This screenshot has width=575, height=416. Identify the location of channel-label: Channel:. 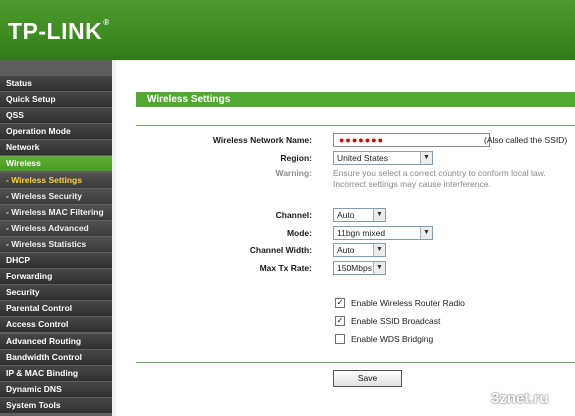
(293, 215).